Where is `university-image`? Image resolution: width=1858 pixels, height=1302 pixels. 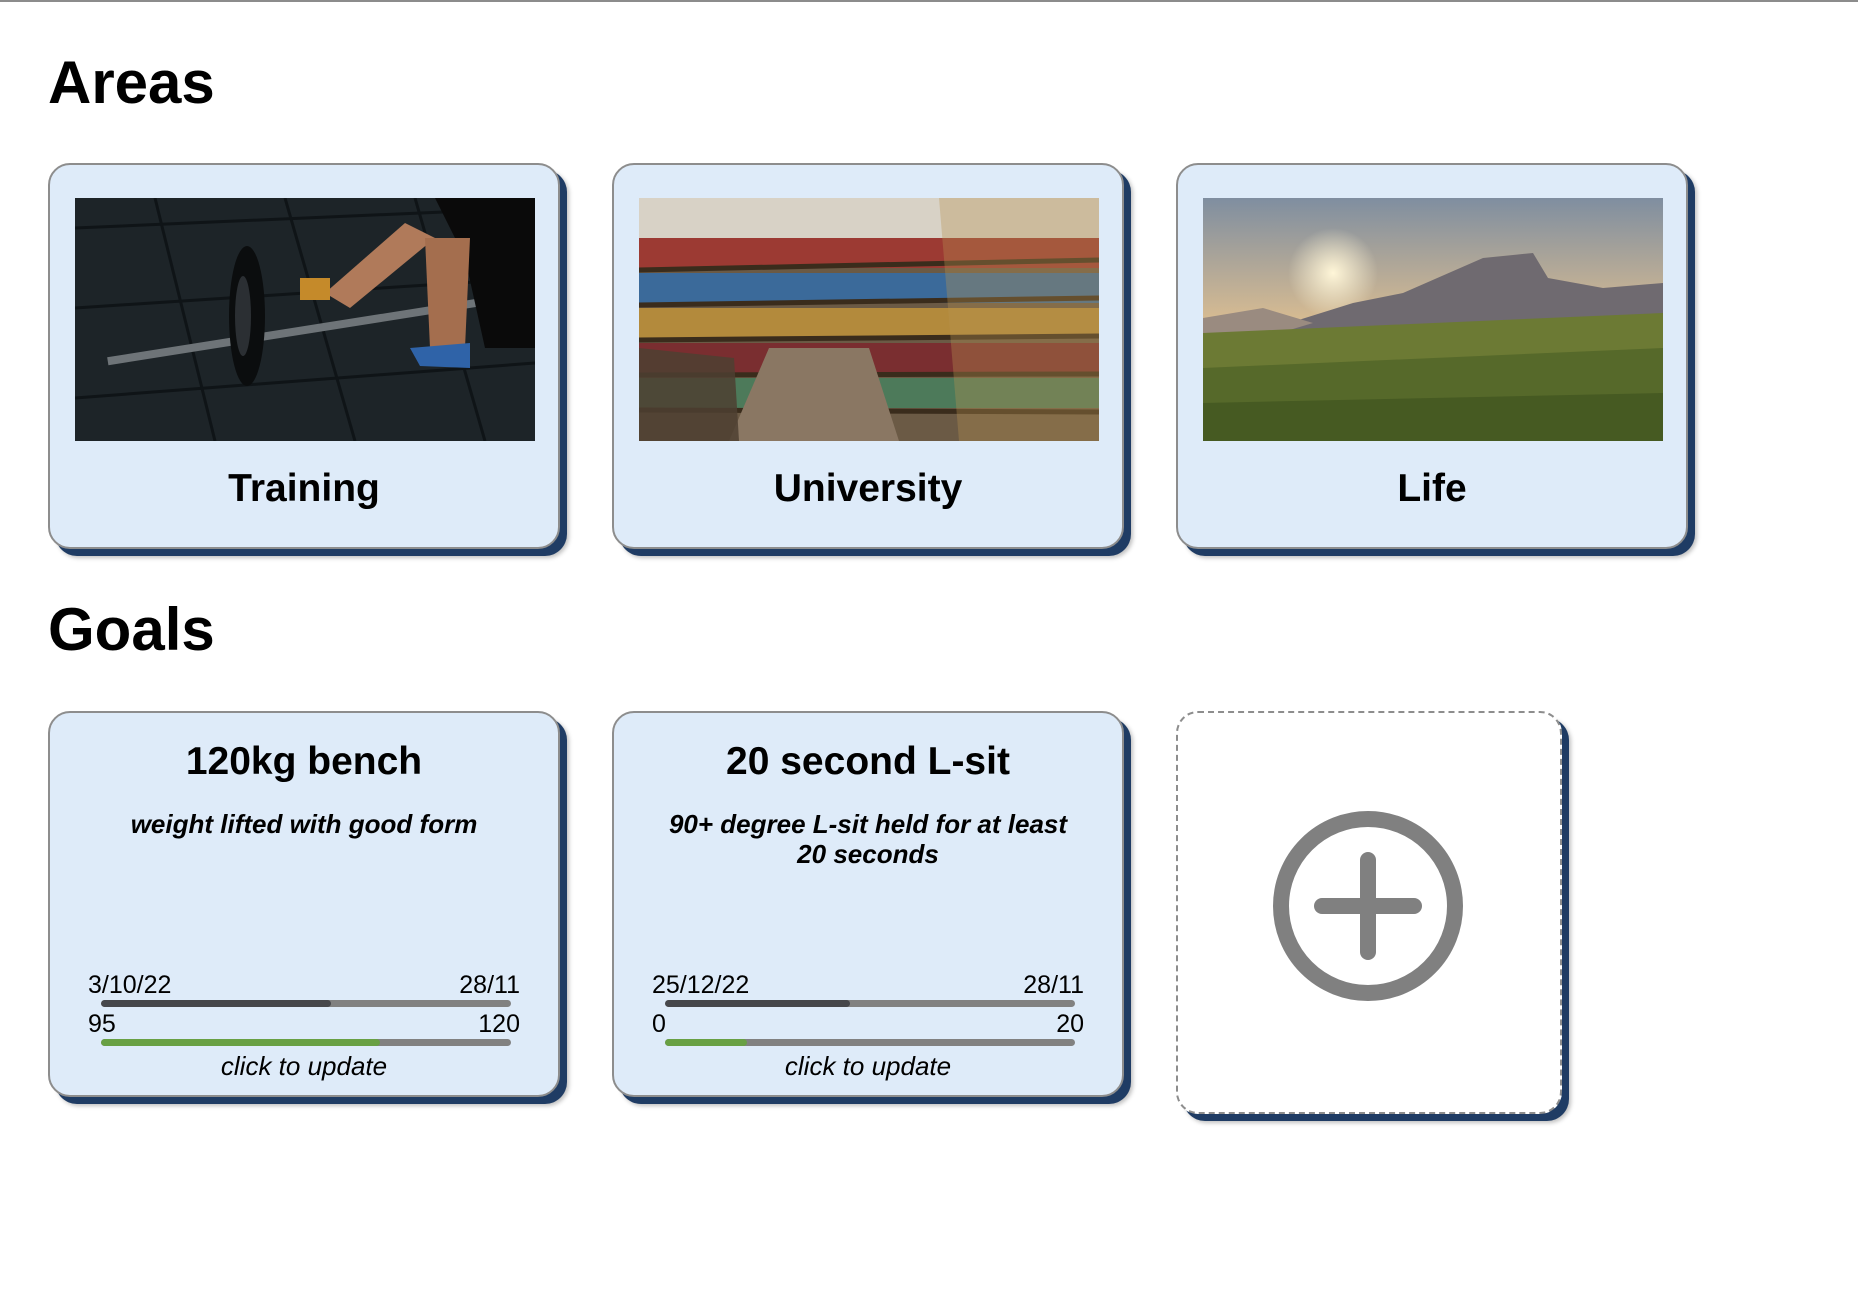
university-image is located at coordinates (869, 319).